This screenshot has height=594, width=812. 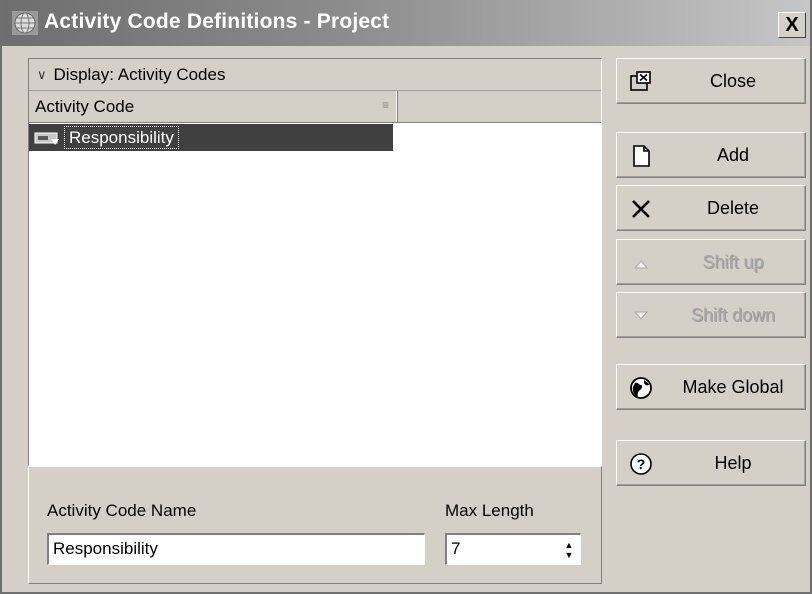 I want to click on max-length-stepper: 7 ▲ ▼, so click(x=513, y=549).